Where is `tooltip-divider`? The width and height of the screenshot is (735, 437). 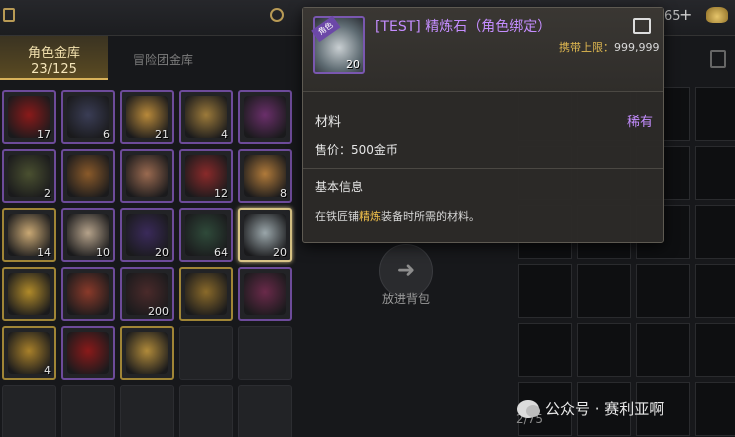
tooltip-divider is located at coordinates (483, 168).